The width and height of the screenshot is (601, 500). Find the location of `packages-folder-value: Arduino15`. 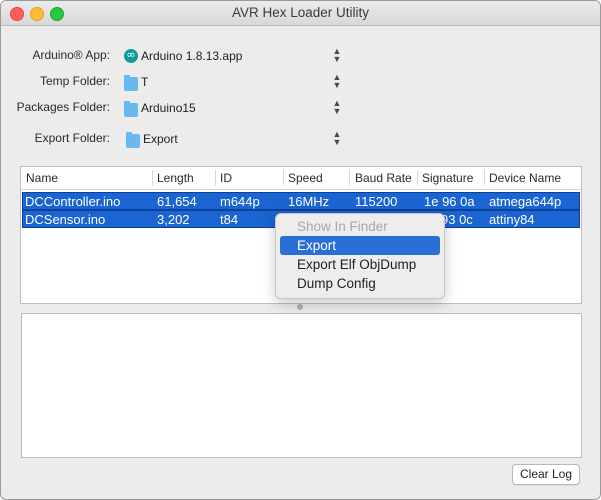

packages-folder-value: Arduino15 is located at coordinates (168, 108).